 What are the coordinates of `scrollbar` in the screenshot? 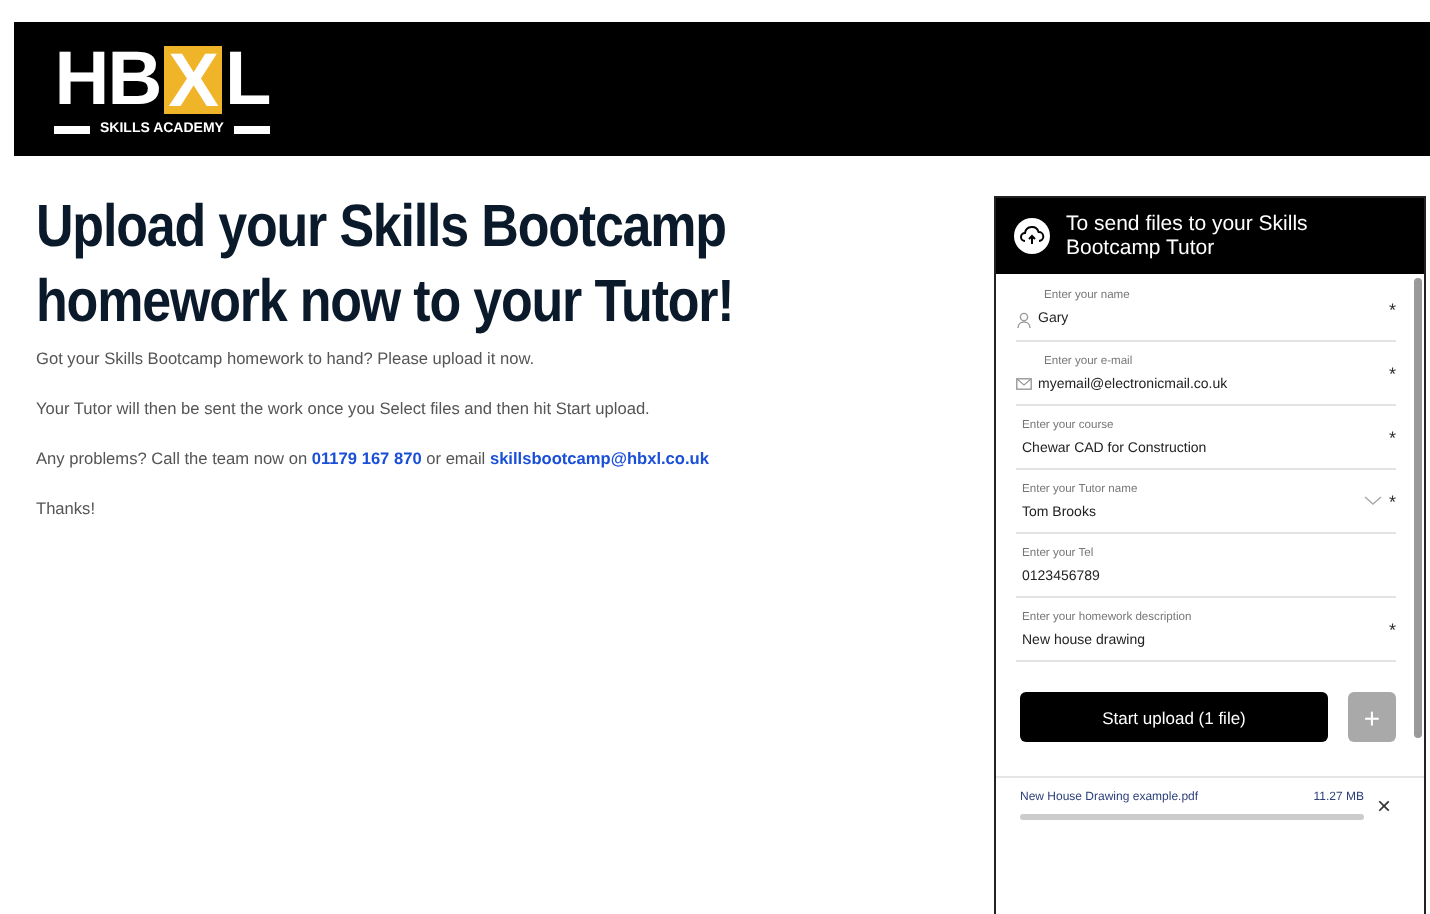 It's located at (1418, 508).